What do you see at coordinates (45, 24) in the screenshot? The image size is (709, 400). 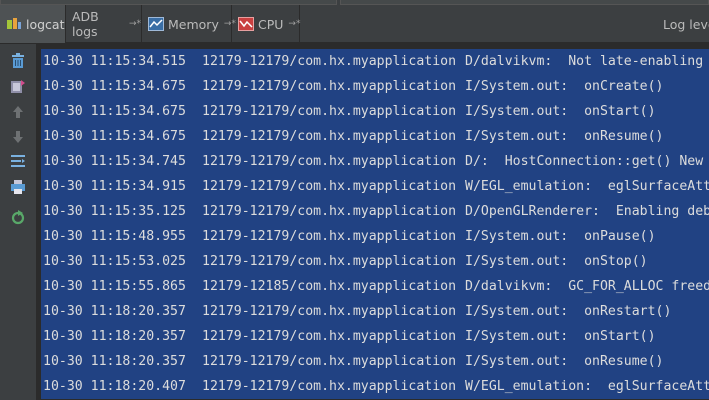 I see `tab-label: logcat` at bounding box center [45, 24].